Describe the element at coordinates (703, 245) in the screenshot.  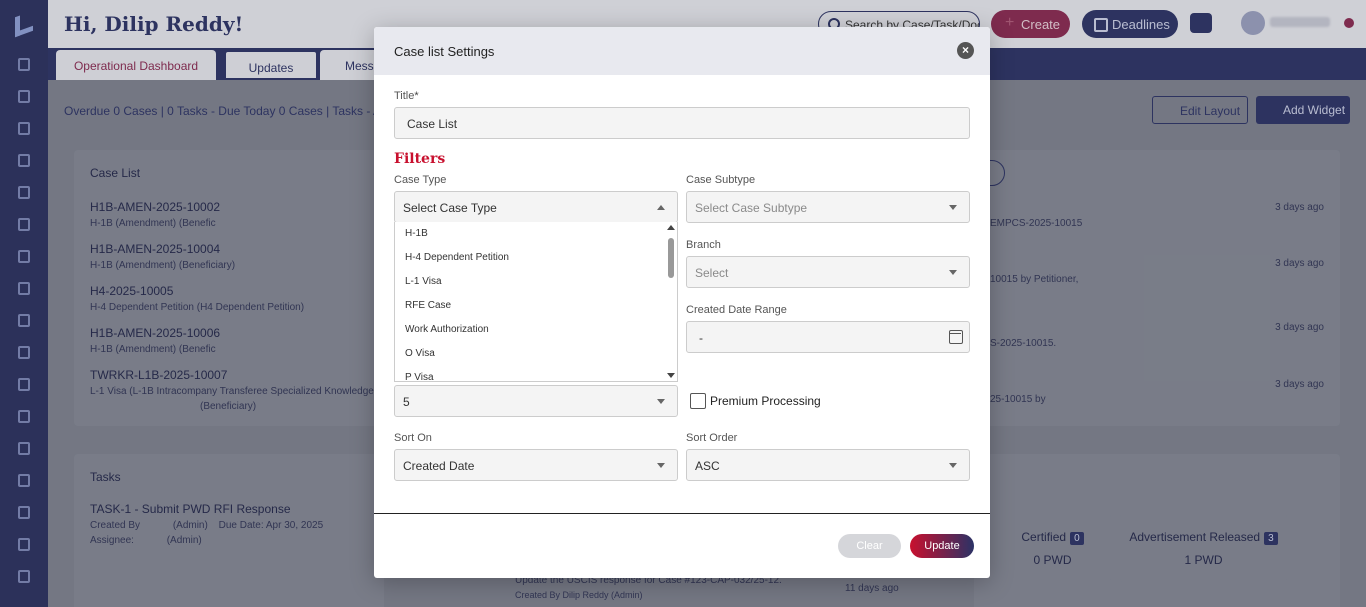
I see `branch-label: Branch` at that location.